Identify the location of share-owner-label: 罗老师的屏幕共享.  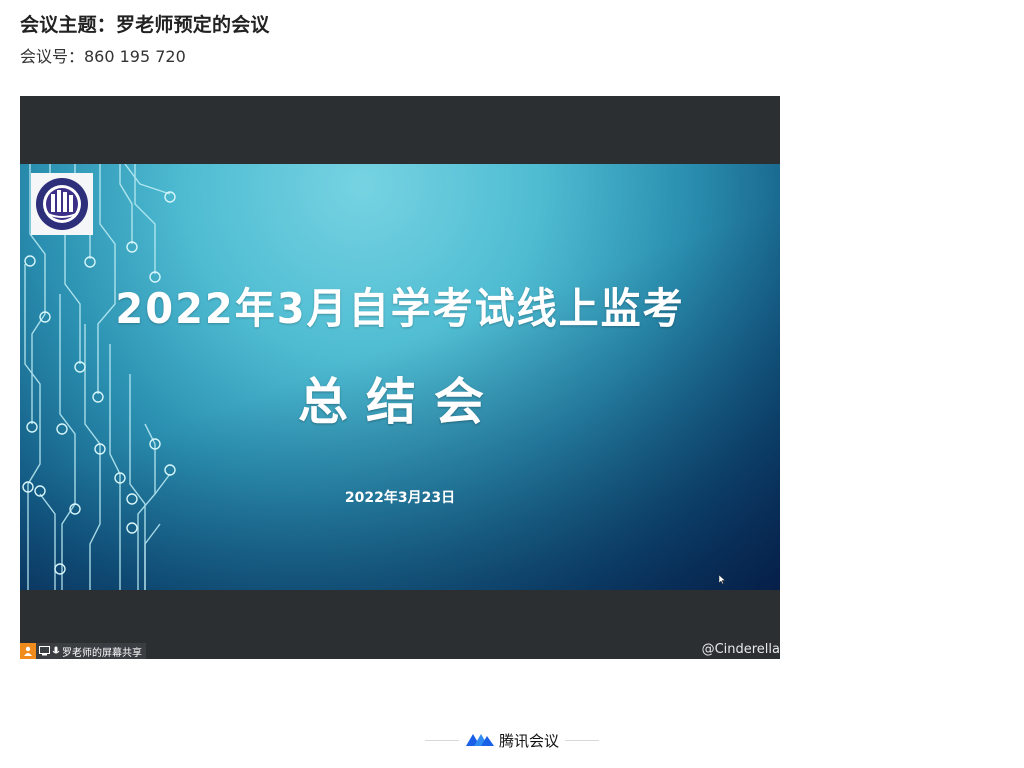
(102, 653).